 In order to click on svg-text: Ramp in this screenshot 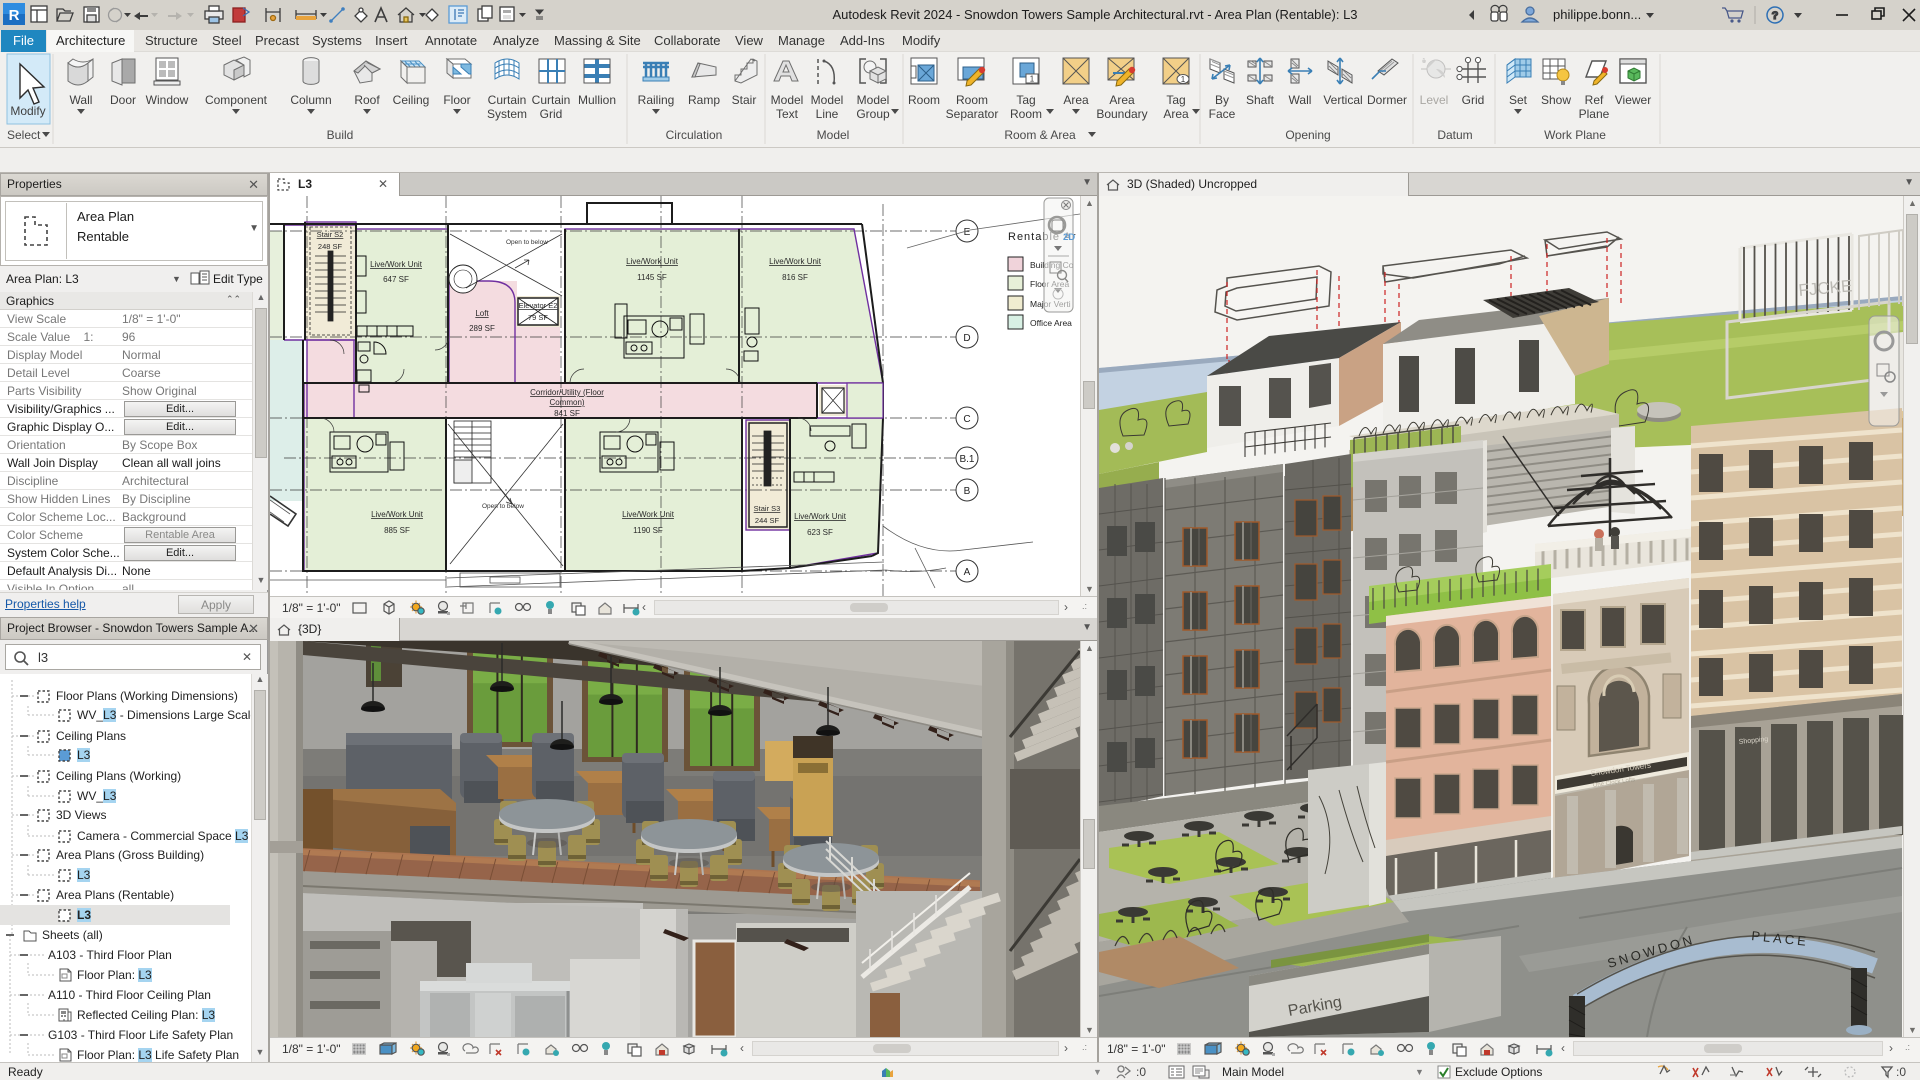, I will do `click(704, 100)`.